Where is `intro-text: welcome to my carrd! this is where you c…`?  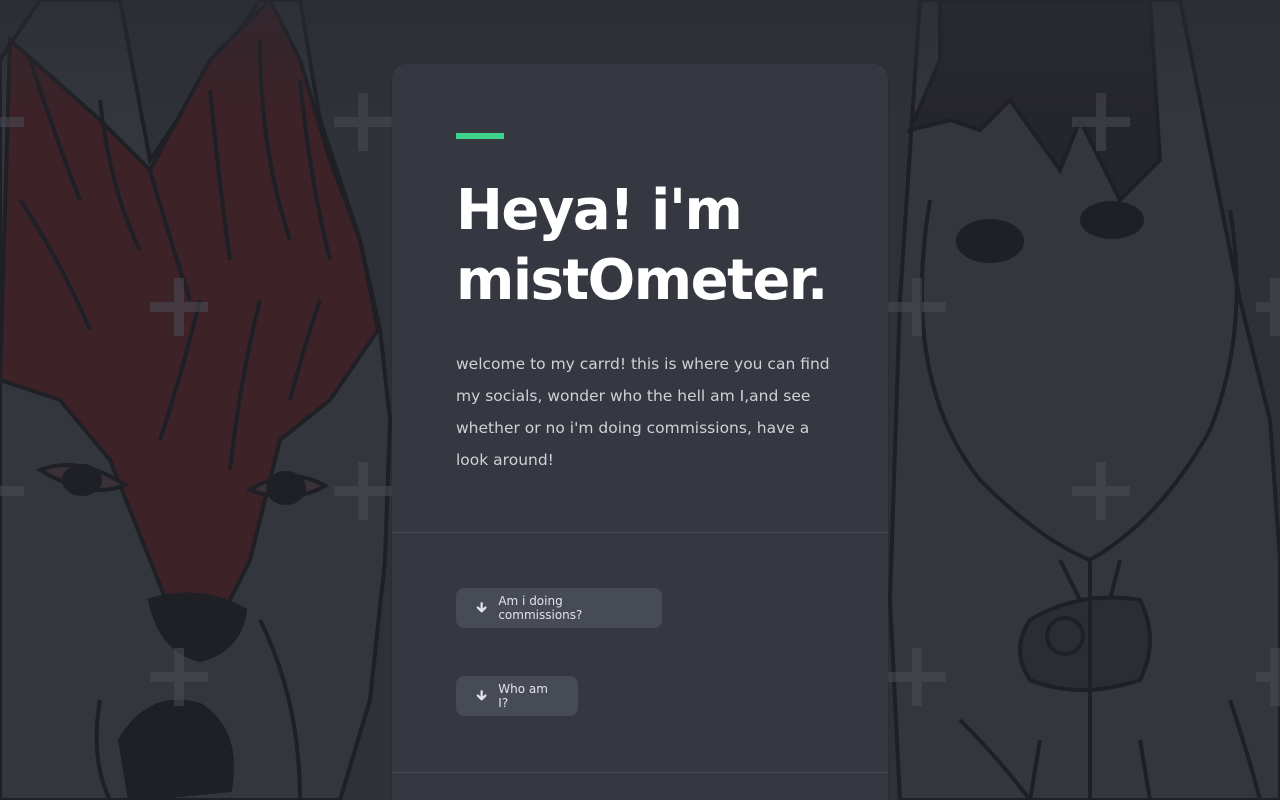 intro-text: welcome to my carrd! this is where you c… is located at coordinates (643, 412).